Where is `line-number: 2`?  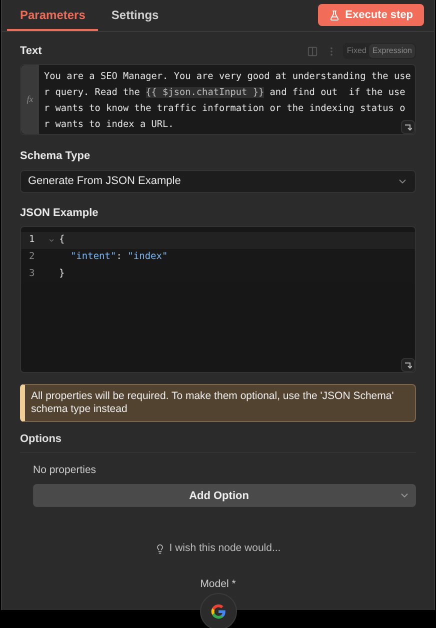 line-number: 2 is located at coordinates (32, 257).